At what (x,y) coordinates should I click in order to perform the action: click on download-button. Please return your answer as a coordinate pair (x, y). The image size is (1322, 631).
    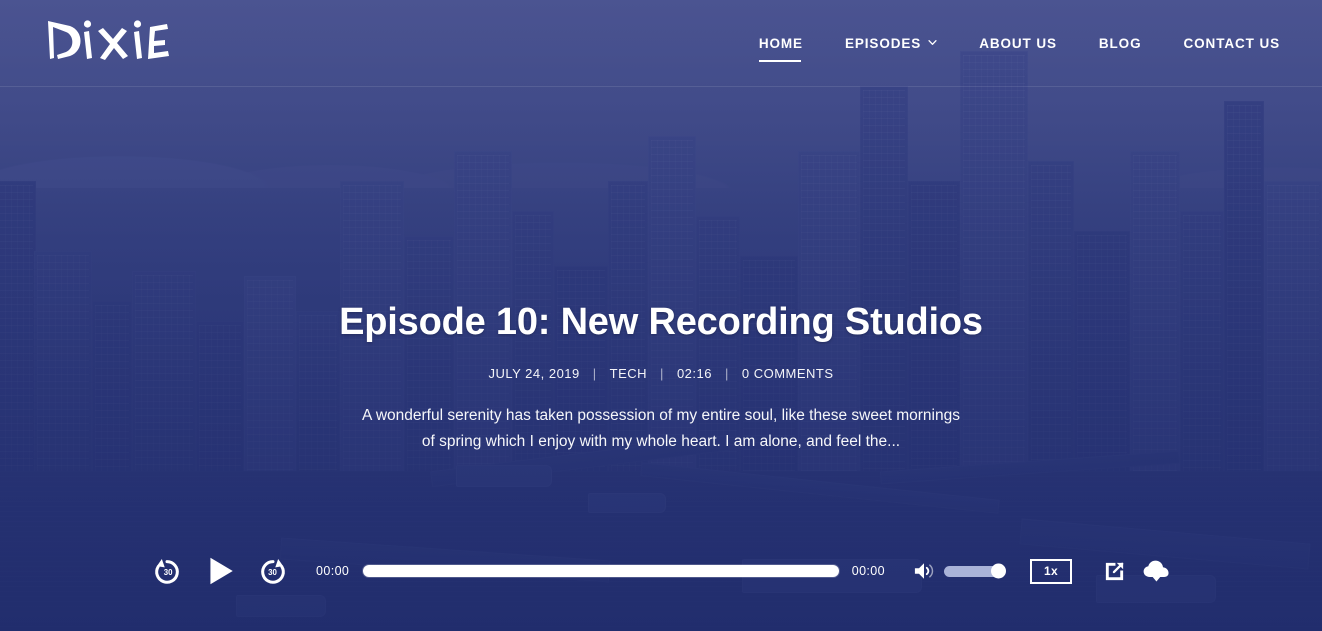
    Looking at the image, I should click on (1157, 571).